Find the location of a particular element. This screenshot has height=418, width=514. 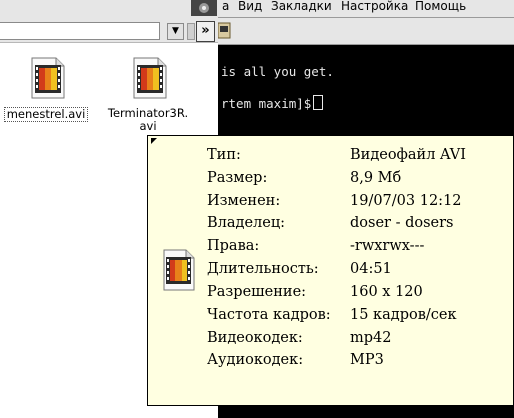

property-value: 19/07/03 12:12 is located at coordinates (406, 201).